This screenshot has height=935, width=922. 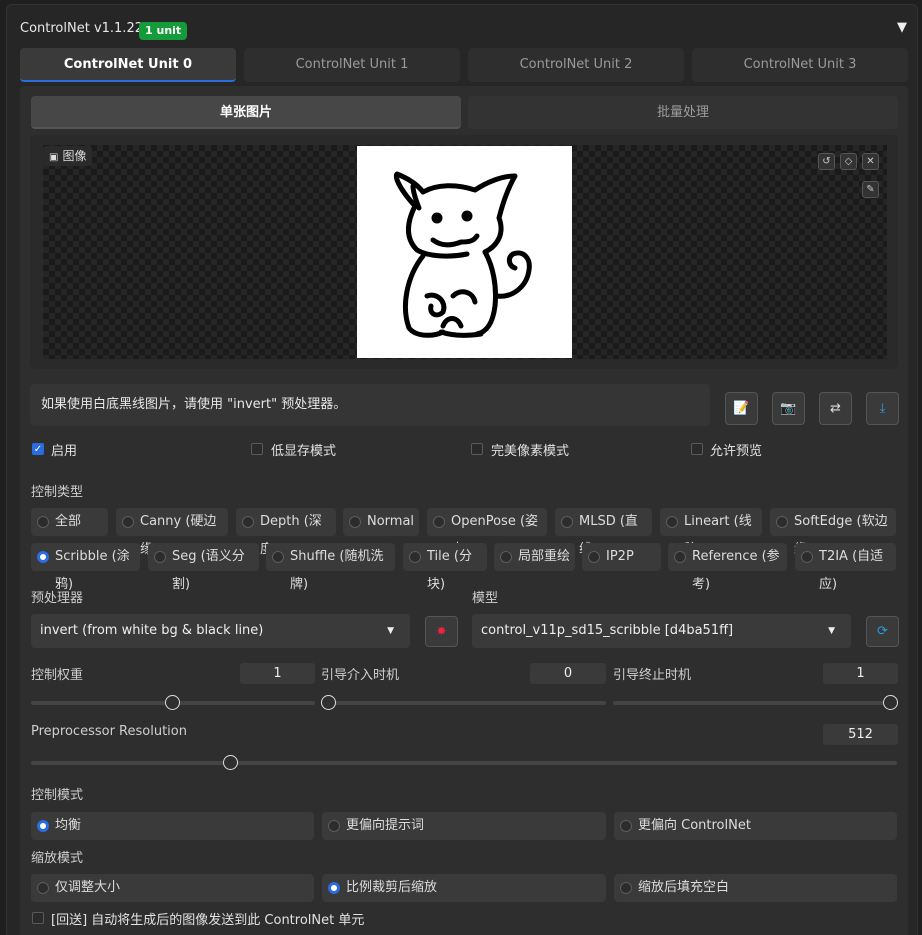 I want to click on control-type-option: Depth (深度), so click(x=286, y=522).